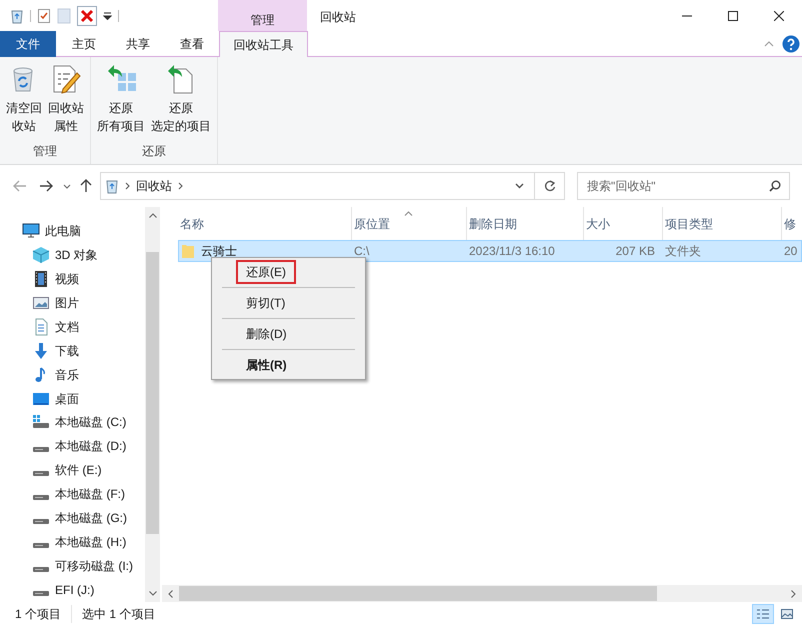 This screenshot has width=802, height=626. What do you see at coordinates (779, 15) in the screenshot?
I see `close-icon` at bounding box center [779, 15].